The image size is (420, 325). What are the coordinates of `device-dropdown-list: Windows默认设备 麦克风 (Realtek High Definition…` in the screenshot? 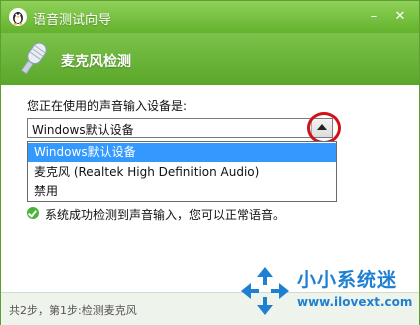 It's located at (182, 171).